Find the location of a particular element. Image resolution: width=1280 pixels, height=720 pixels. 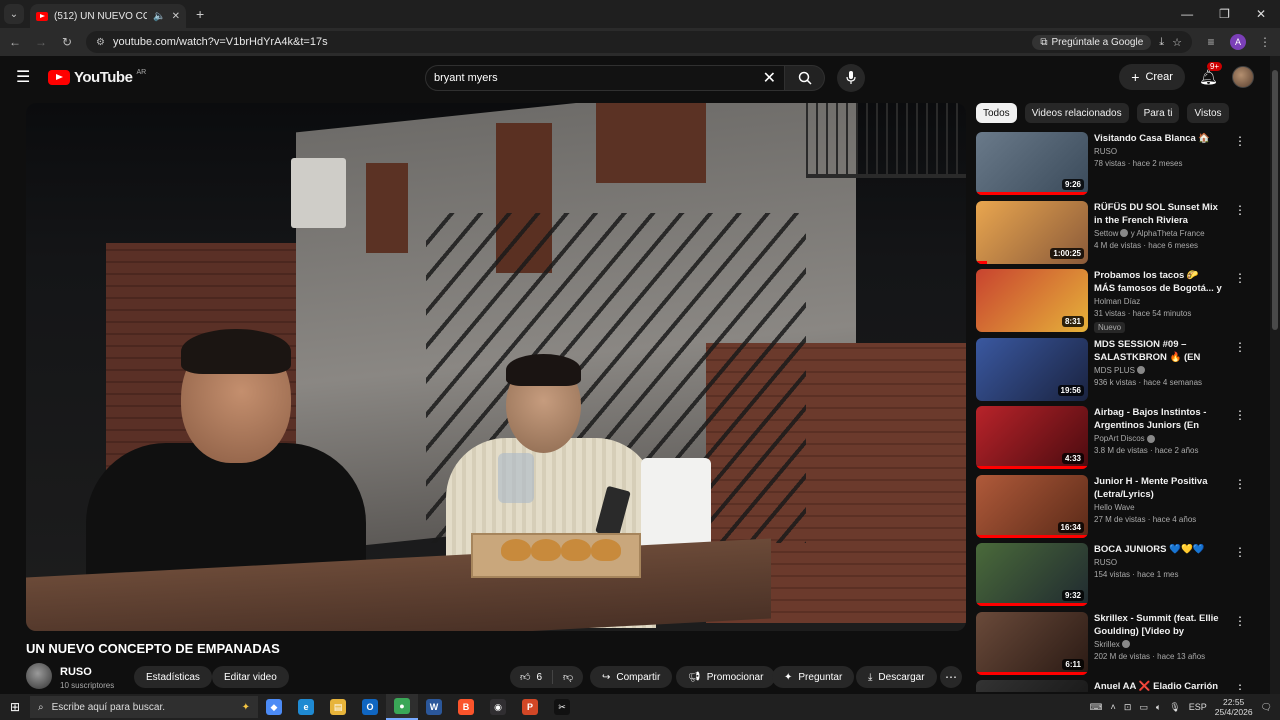

site-info-icon: ⚙ is located at coordinates (100, 42).